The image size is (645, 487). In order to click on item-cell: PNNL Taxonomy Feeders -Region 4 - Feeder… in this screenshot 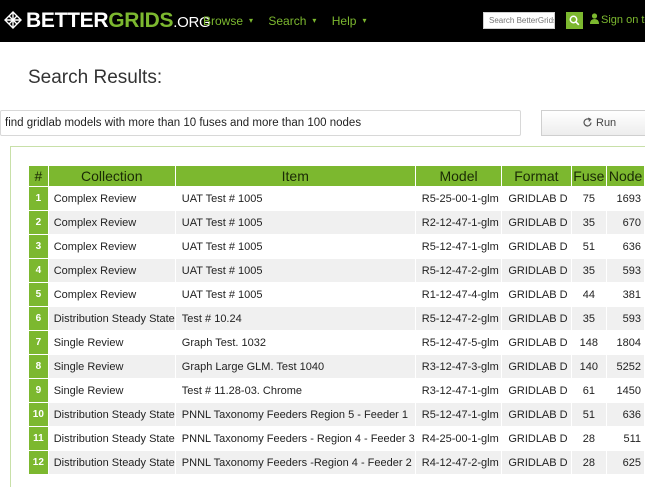, I will do `click(295, 462)`.